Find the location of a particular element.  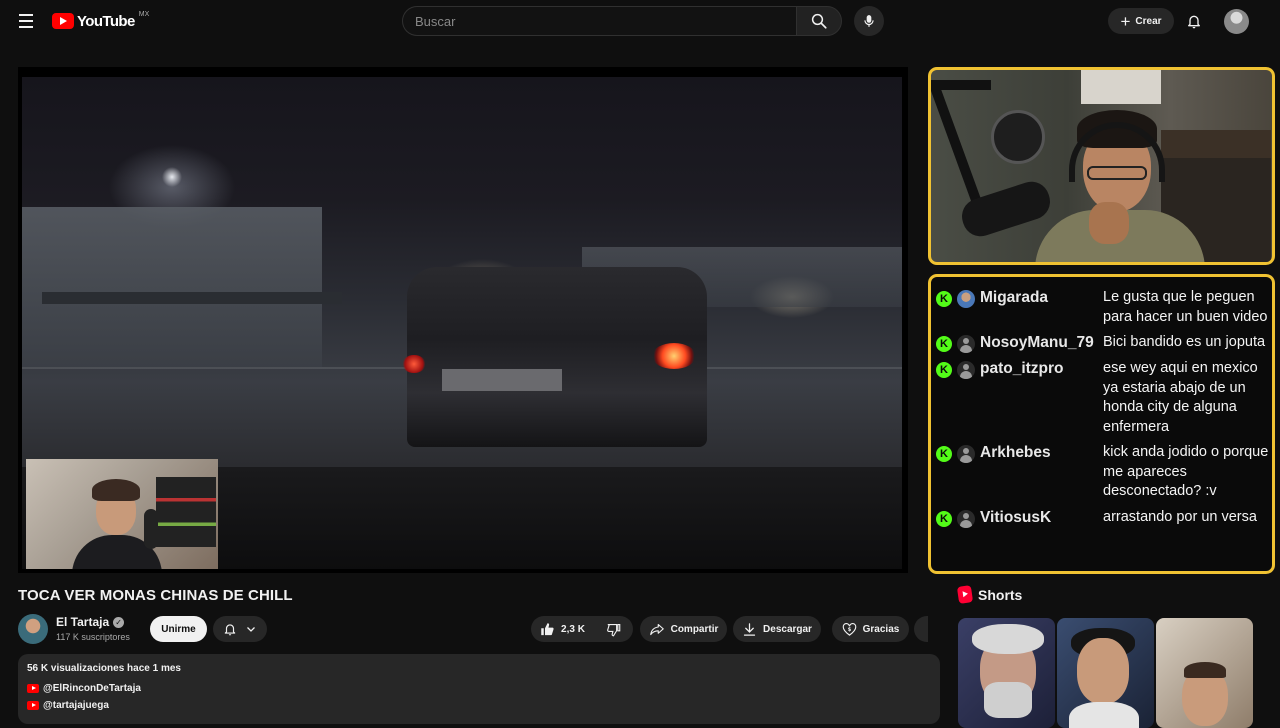

webcam-overlay is located at coordinates (1101, 166).